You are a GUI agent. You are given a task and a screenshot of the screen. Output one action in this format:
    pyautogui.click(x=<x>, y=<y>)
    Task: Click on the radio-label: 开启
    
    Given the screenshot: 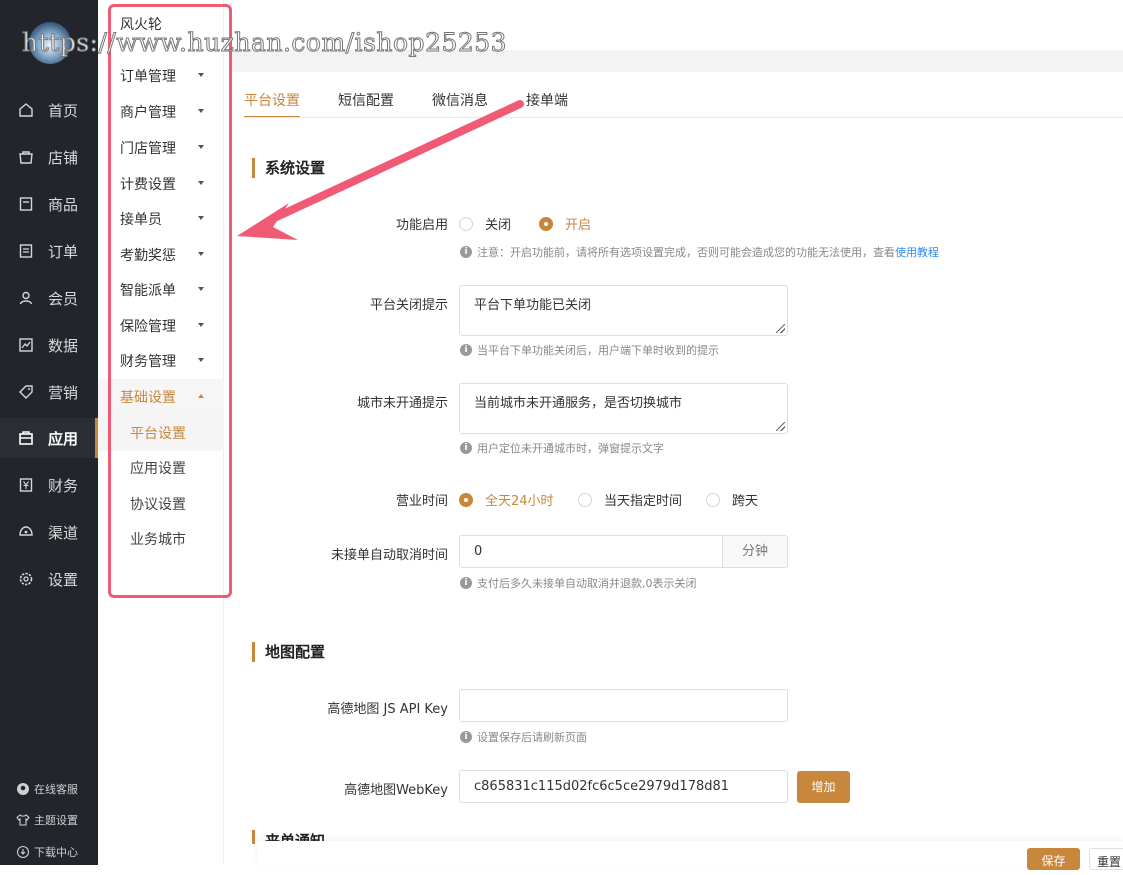 What is the action you would take?
    pyautogui.click(x=578, y=225)
    